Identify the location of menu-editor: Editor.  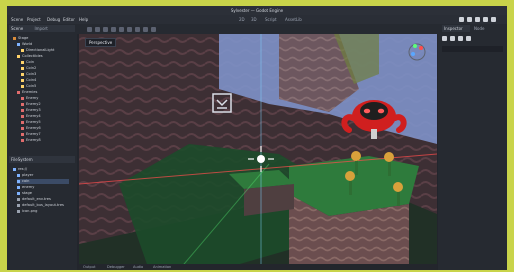
(69, 19).